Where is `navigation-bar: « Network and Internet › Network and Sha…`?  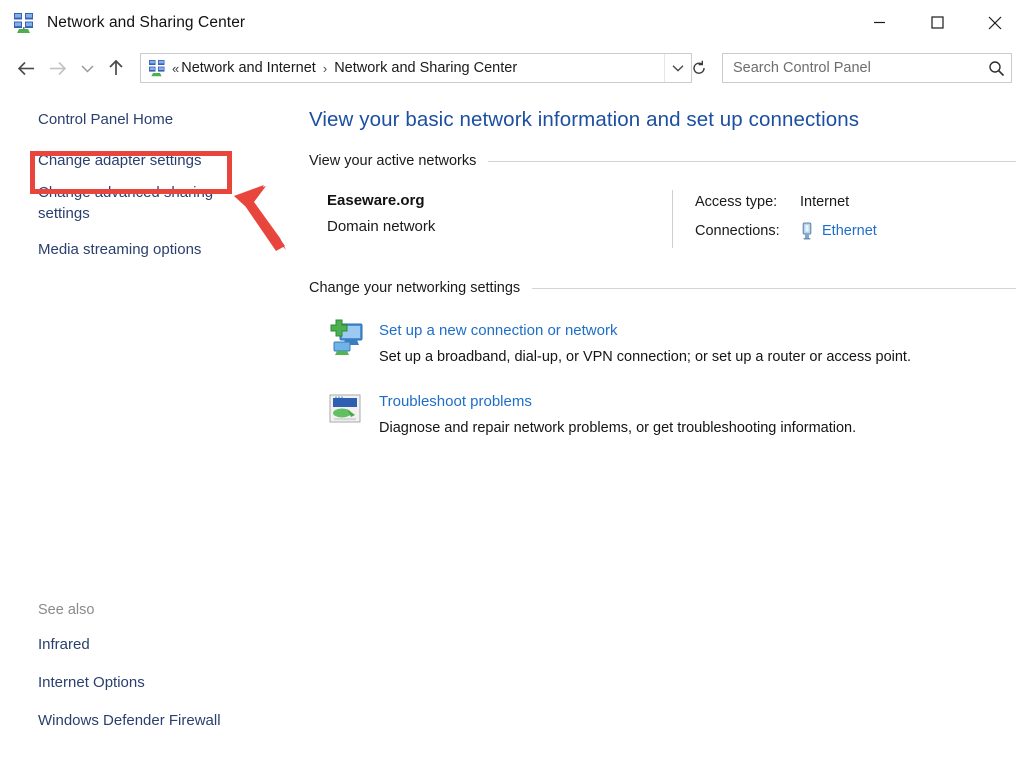 navigation-bar: « Network and Internet › Network and Sha… is located at coordinates (512, 68).